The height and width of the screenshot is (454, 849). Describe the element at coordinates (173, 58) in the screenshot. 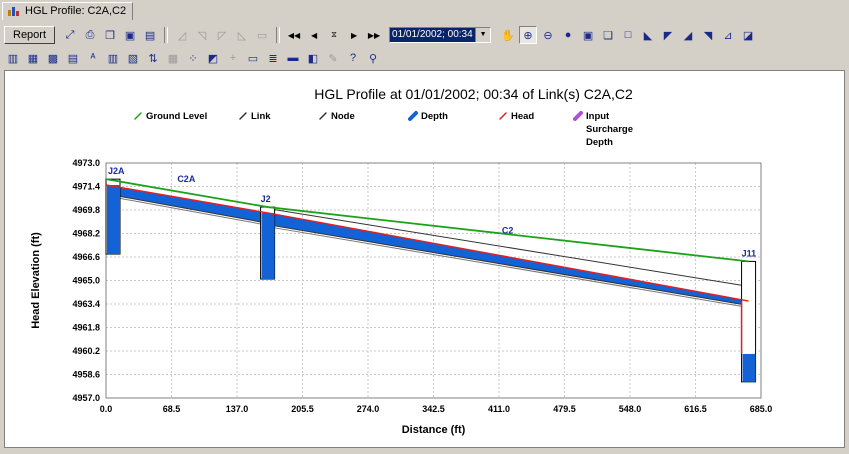

I see `gray-grid-icon: ▦` at that location.